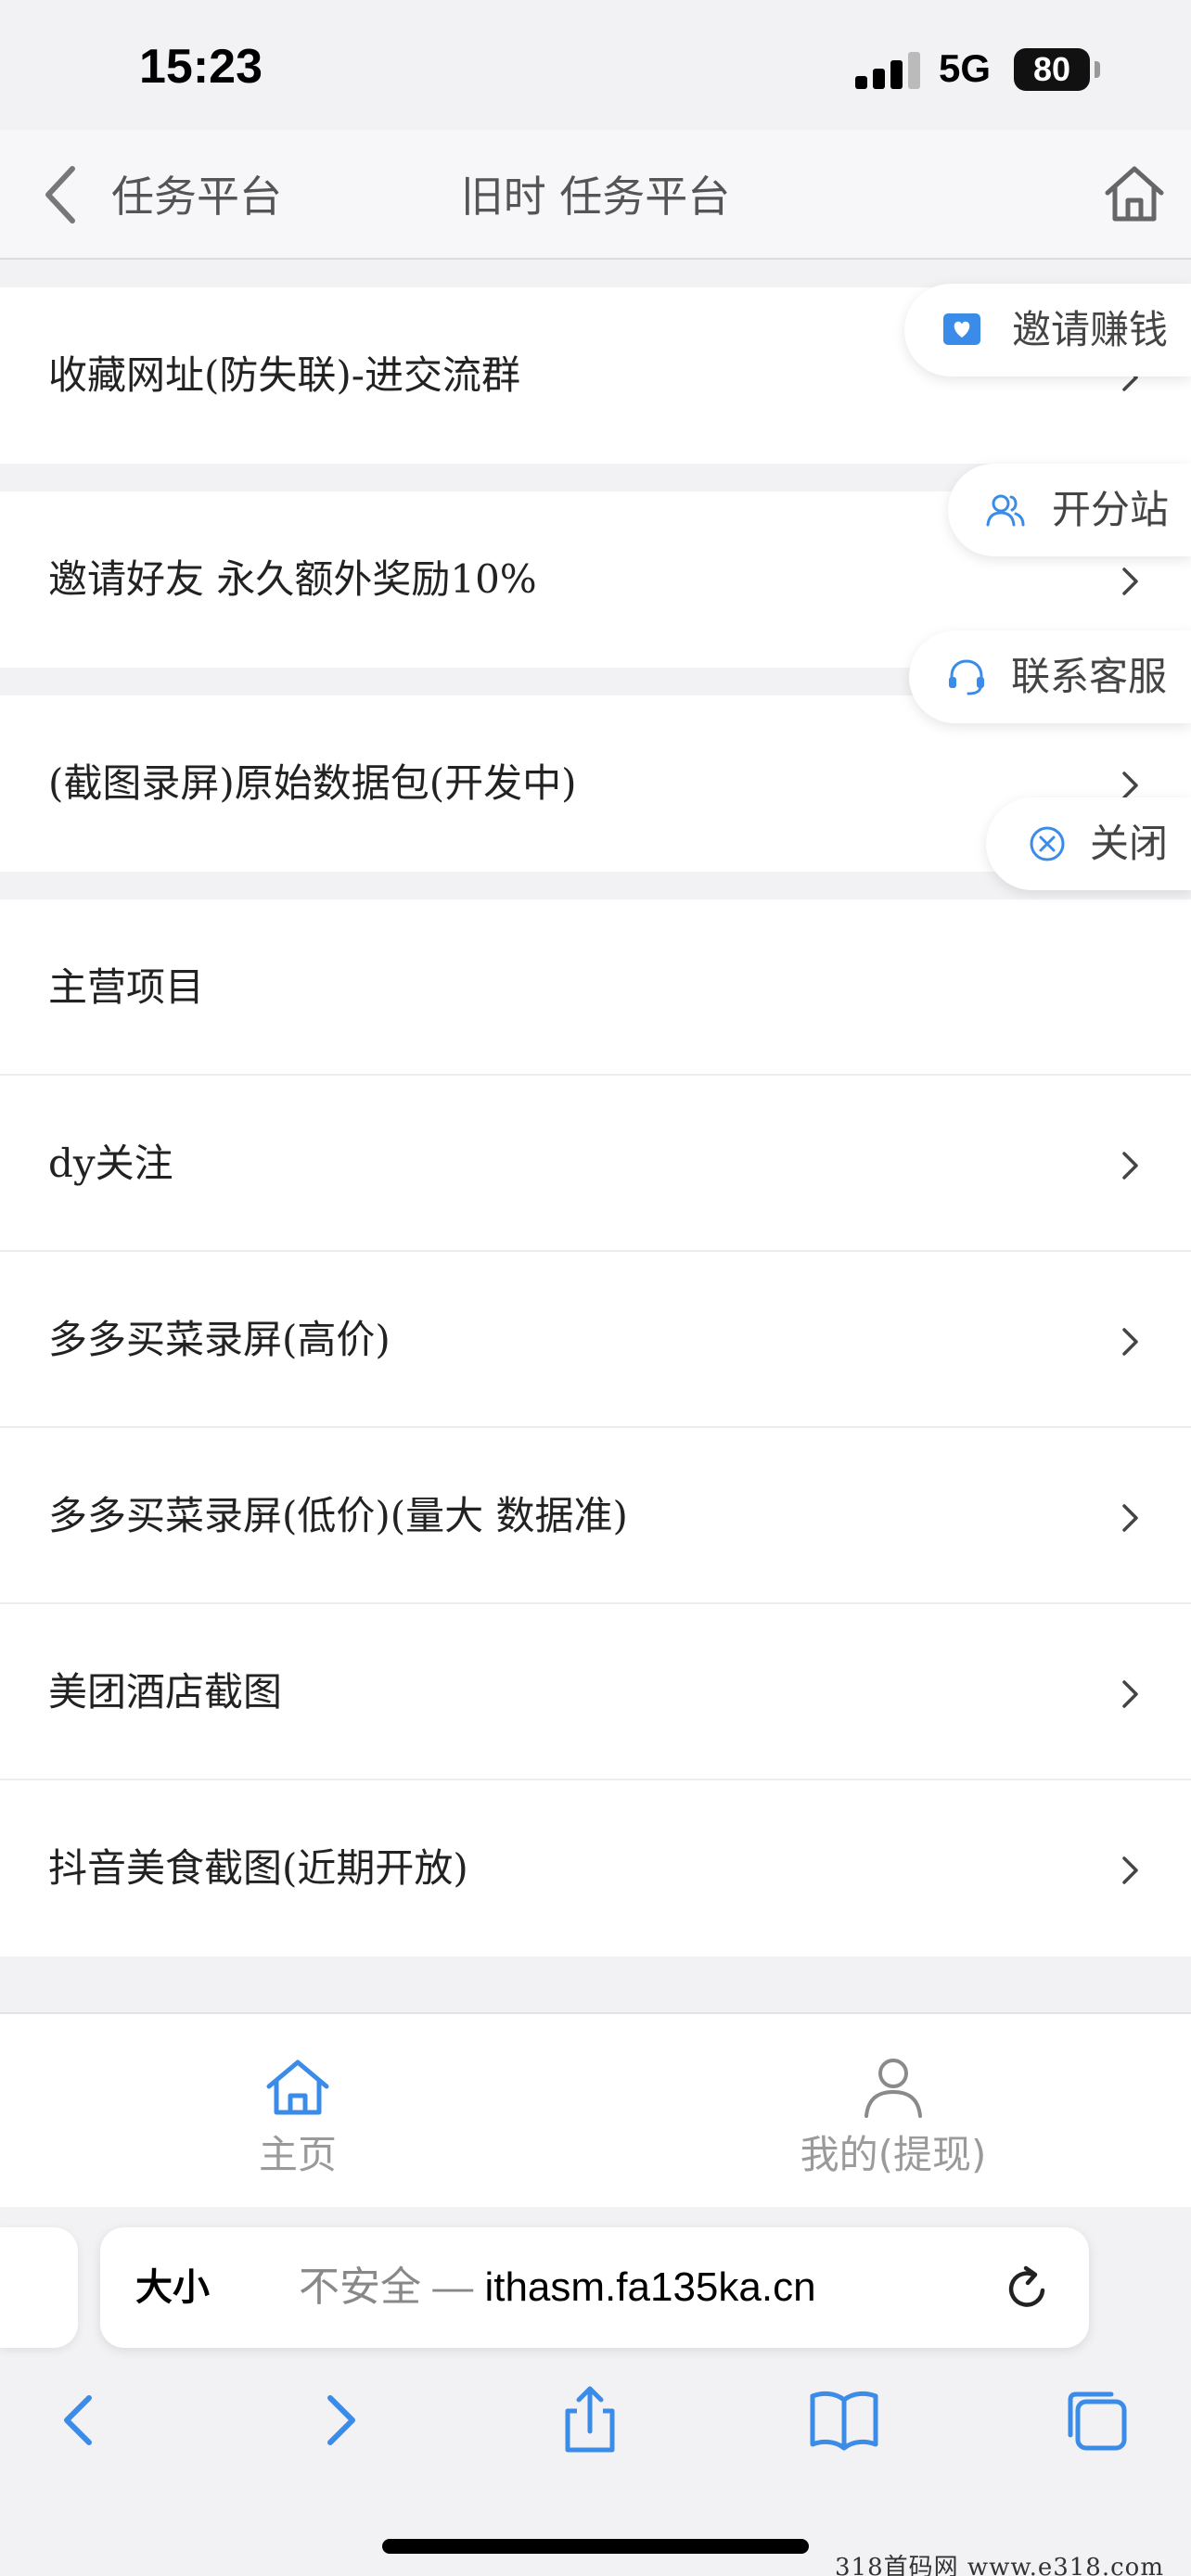 This screenshot has height=2576, width=1191. Describe the element at coordinates (1028, 2289) in the screenshot. I see `reload-icon` at that location.